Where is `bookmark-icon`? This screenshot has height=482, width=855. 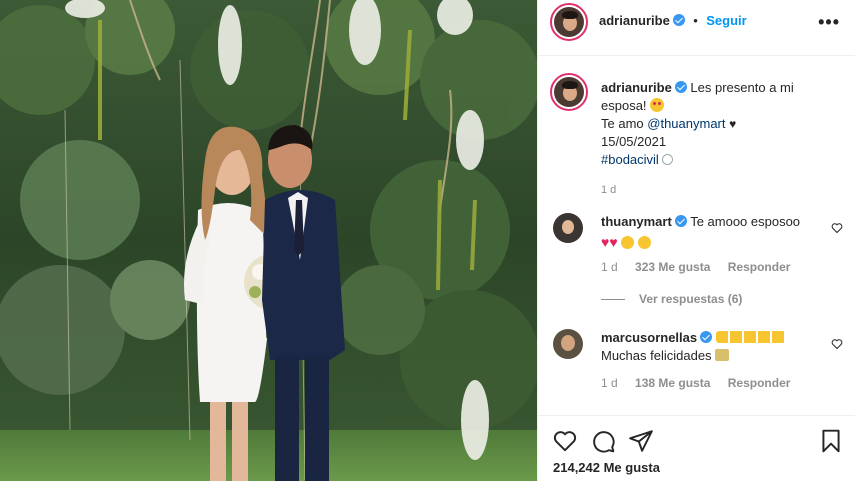 bookmark-icon is located at coordinates (831, 441).